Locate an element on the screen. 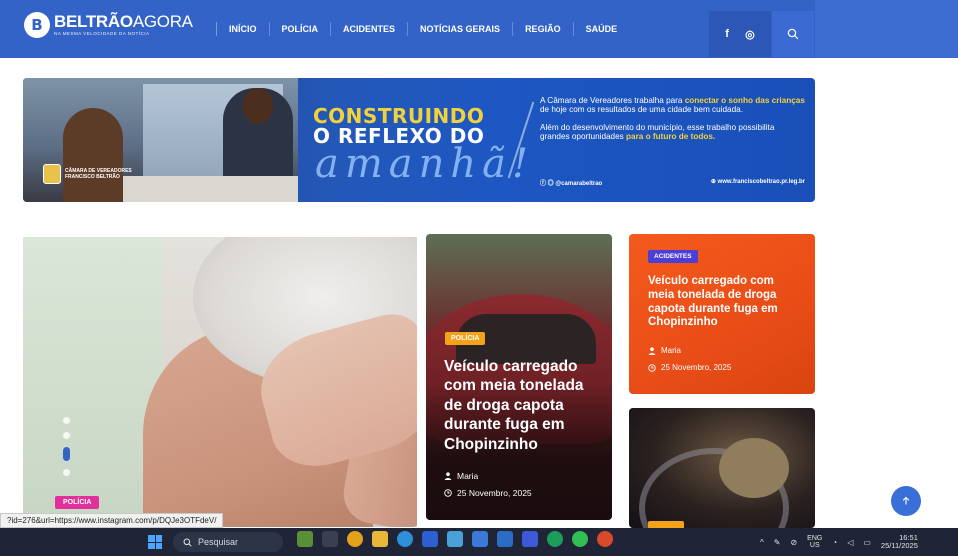 The height and width of the screenshot is (556, 958). language-code: ENG is located at coordinates (815, 538).